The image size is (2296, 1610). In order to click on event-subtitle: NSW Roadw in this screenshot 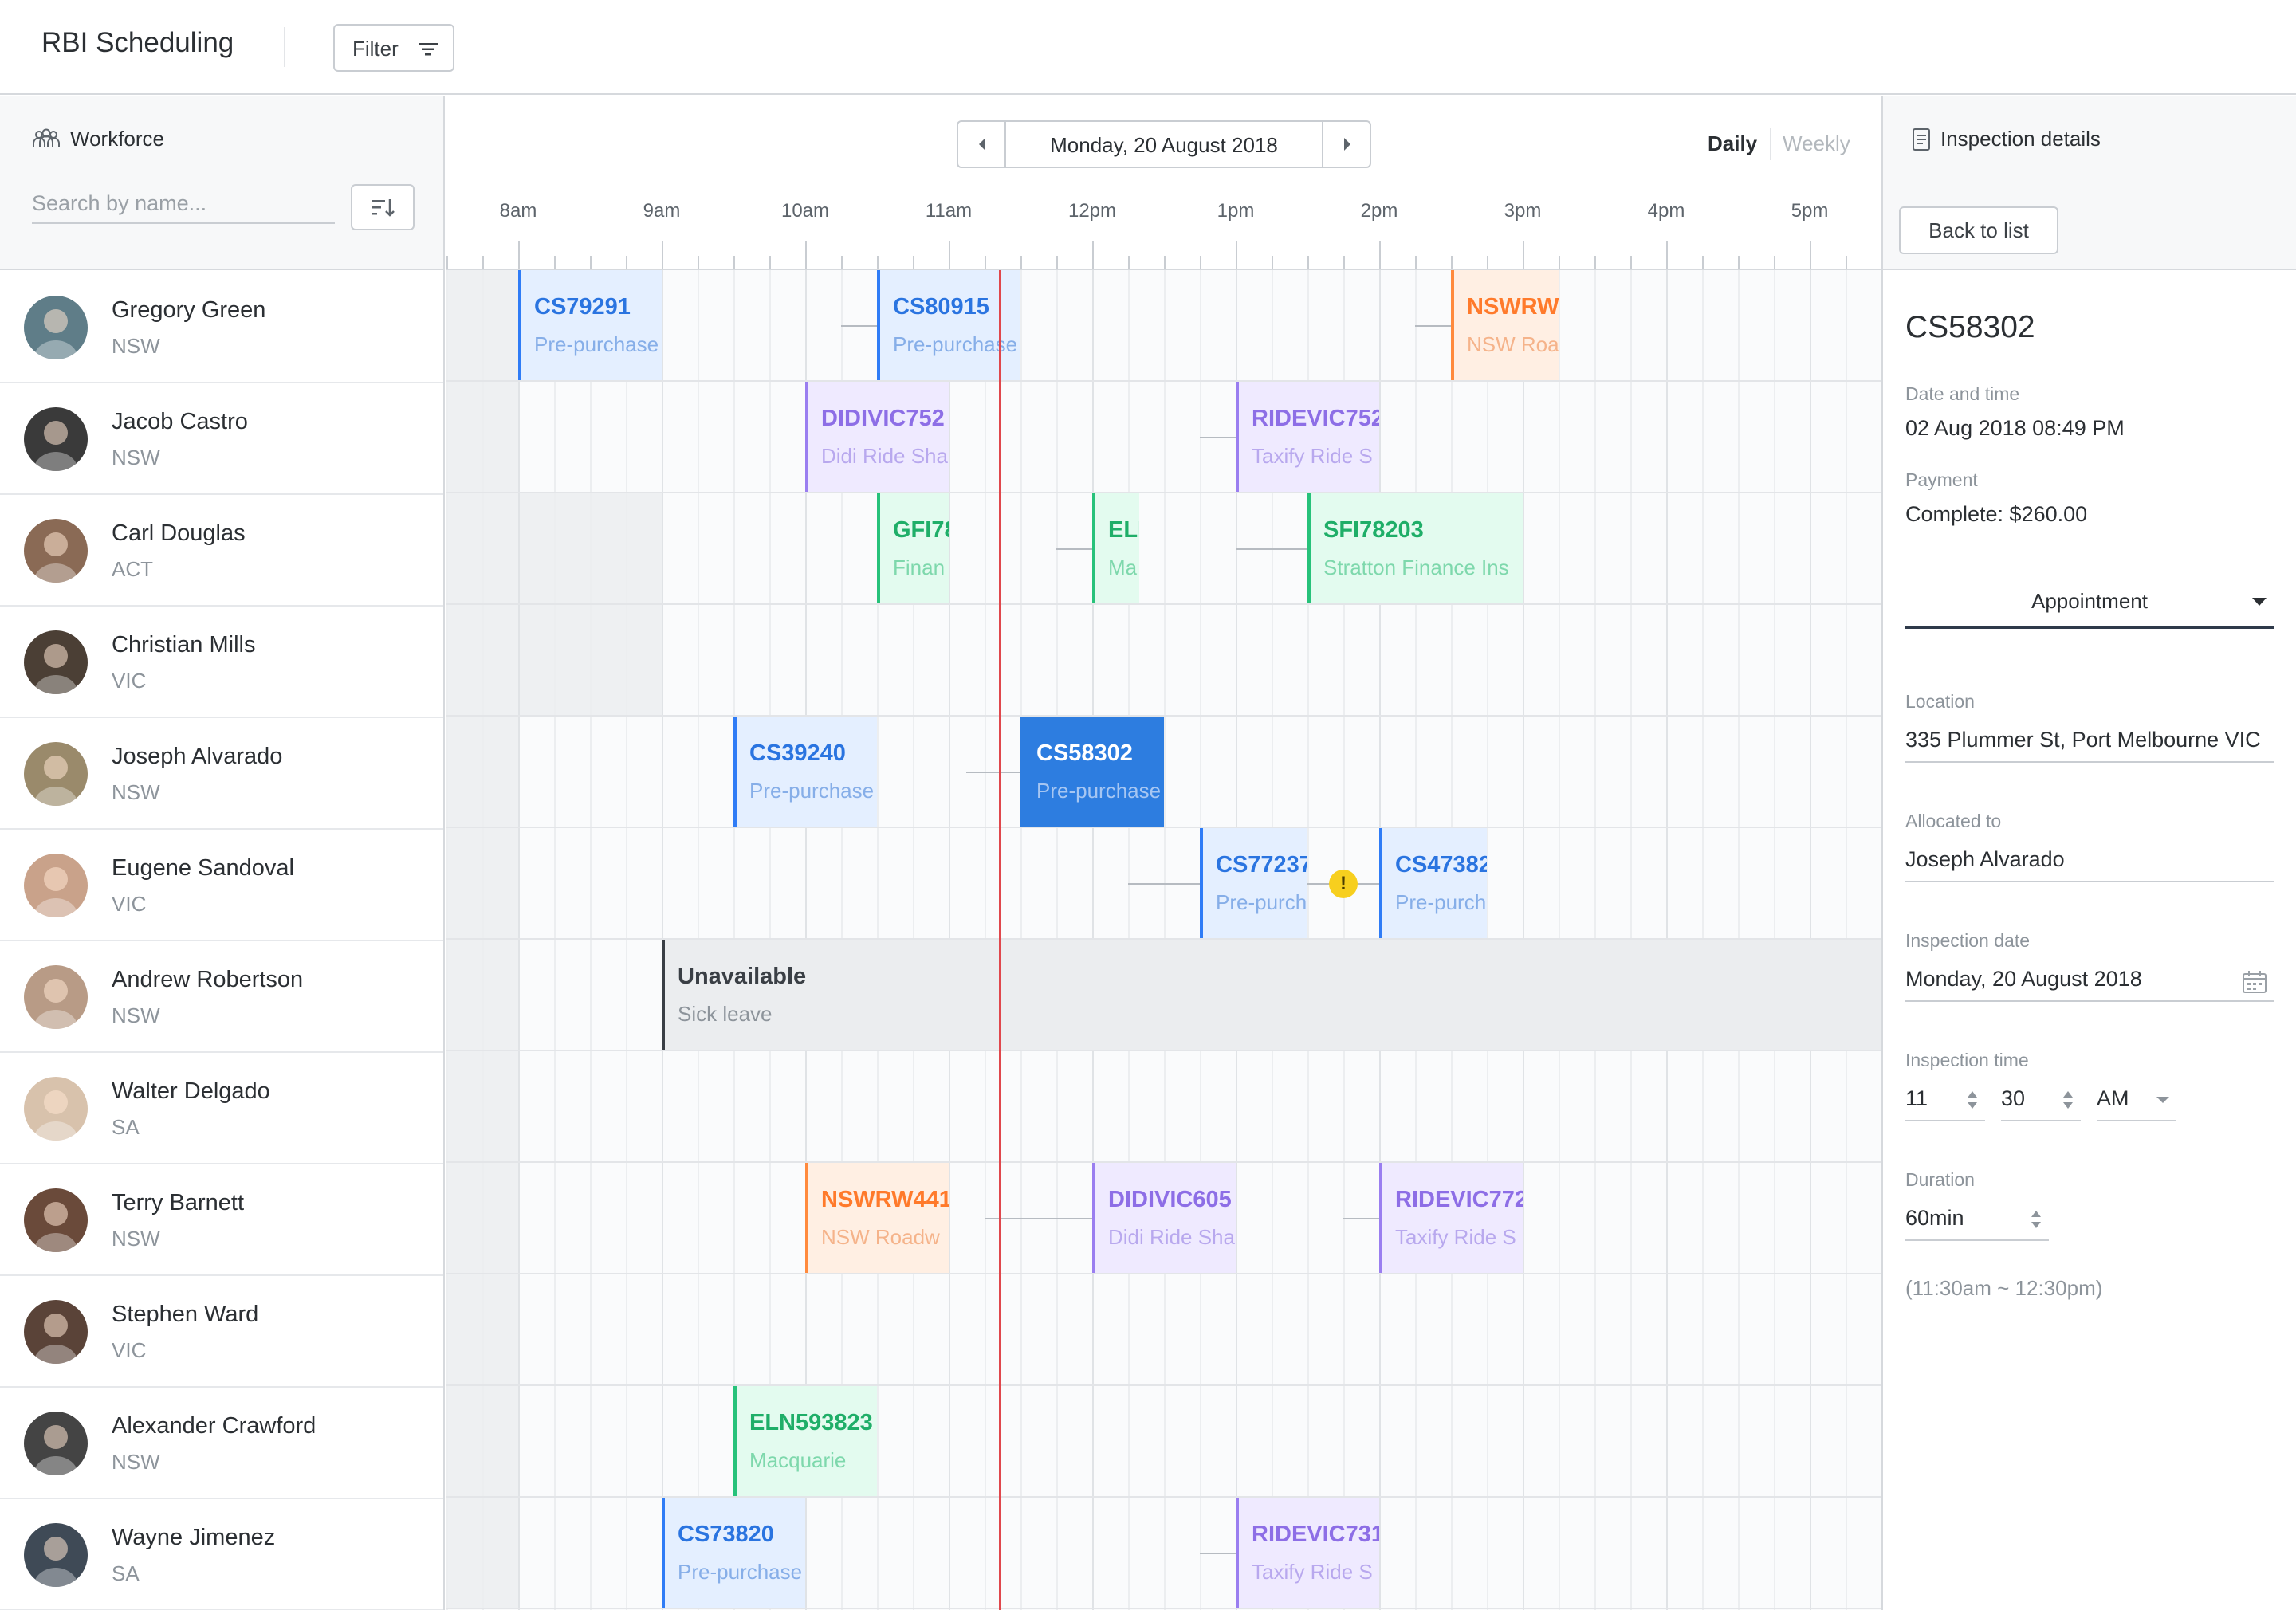, I will do `click(880, 1237)`.